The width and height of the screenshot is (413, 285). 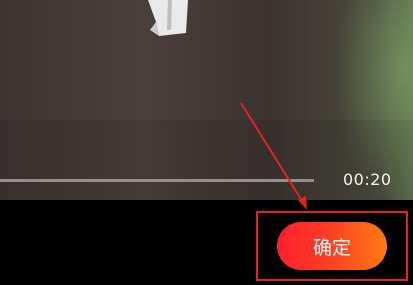 I want to click on video-progress-bar, so click(x=157, y=180).